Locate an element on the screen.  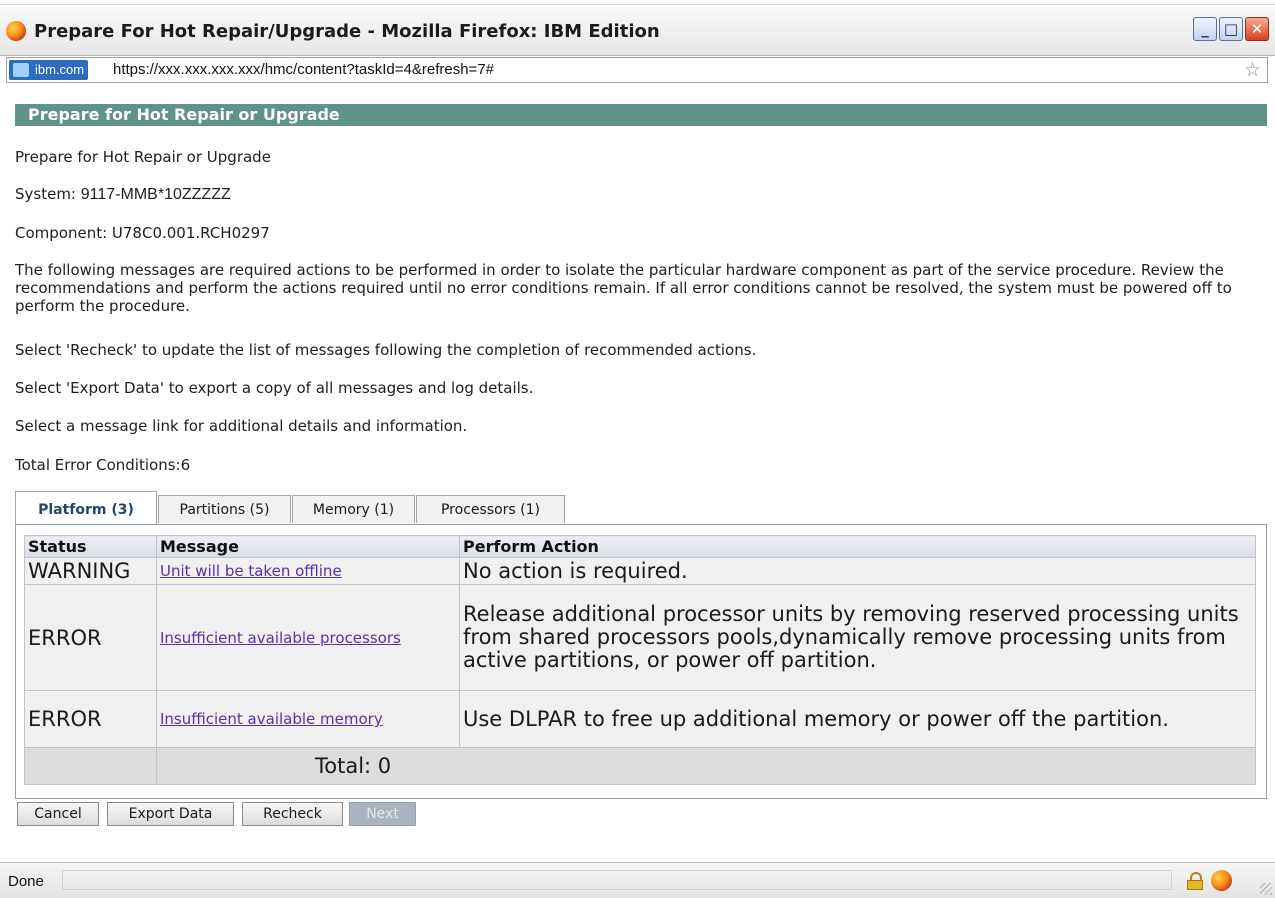
message-cell: Insufficient available processors is located at coordinates (308, 637).